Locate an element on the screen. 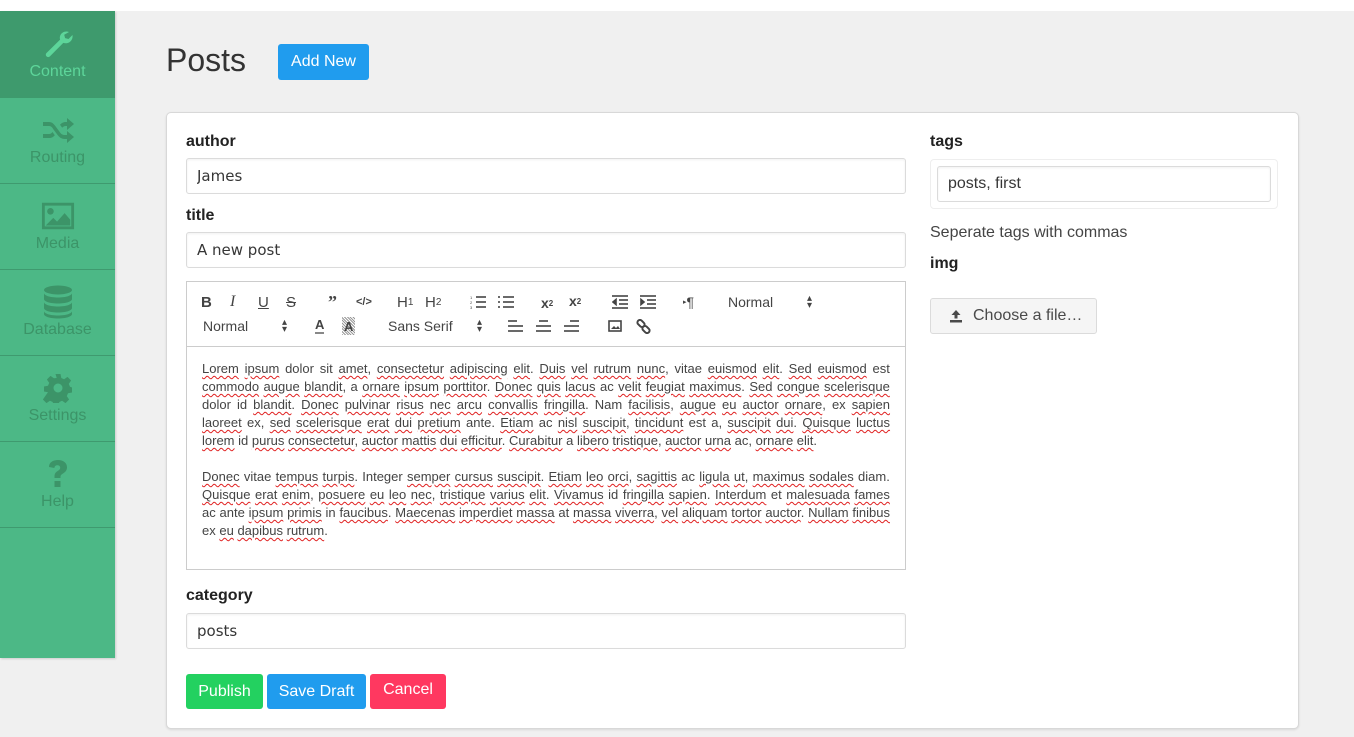 The width and height of the screenshot is (1354, 737). misspelled-word: cursus is located at coordinates (473, 476).